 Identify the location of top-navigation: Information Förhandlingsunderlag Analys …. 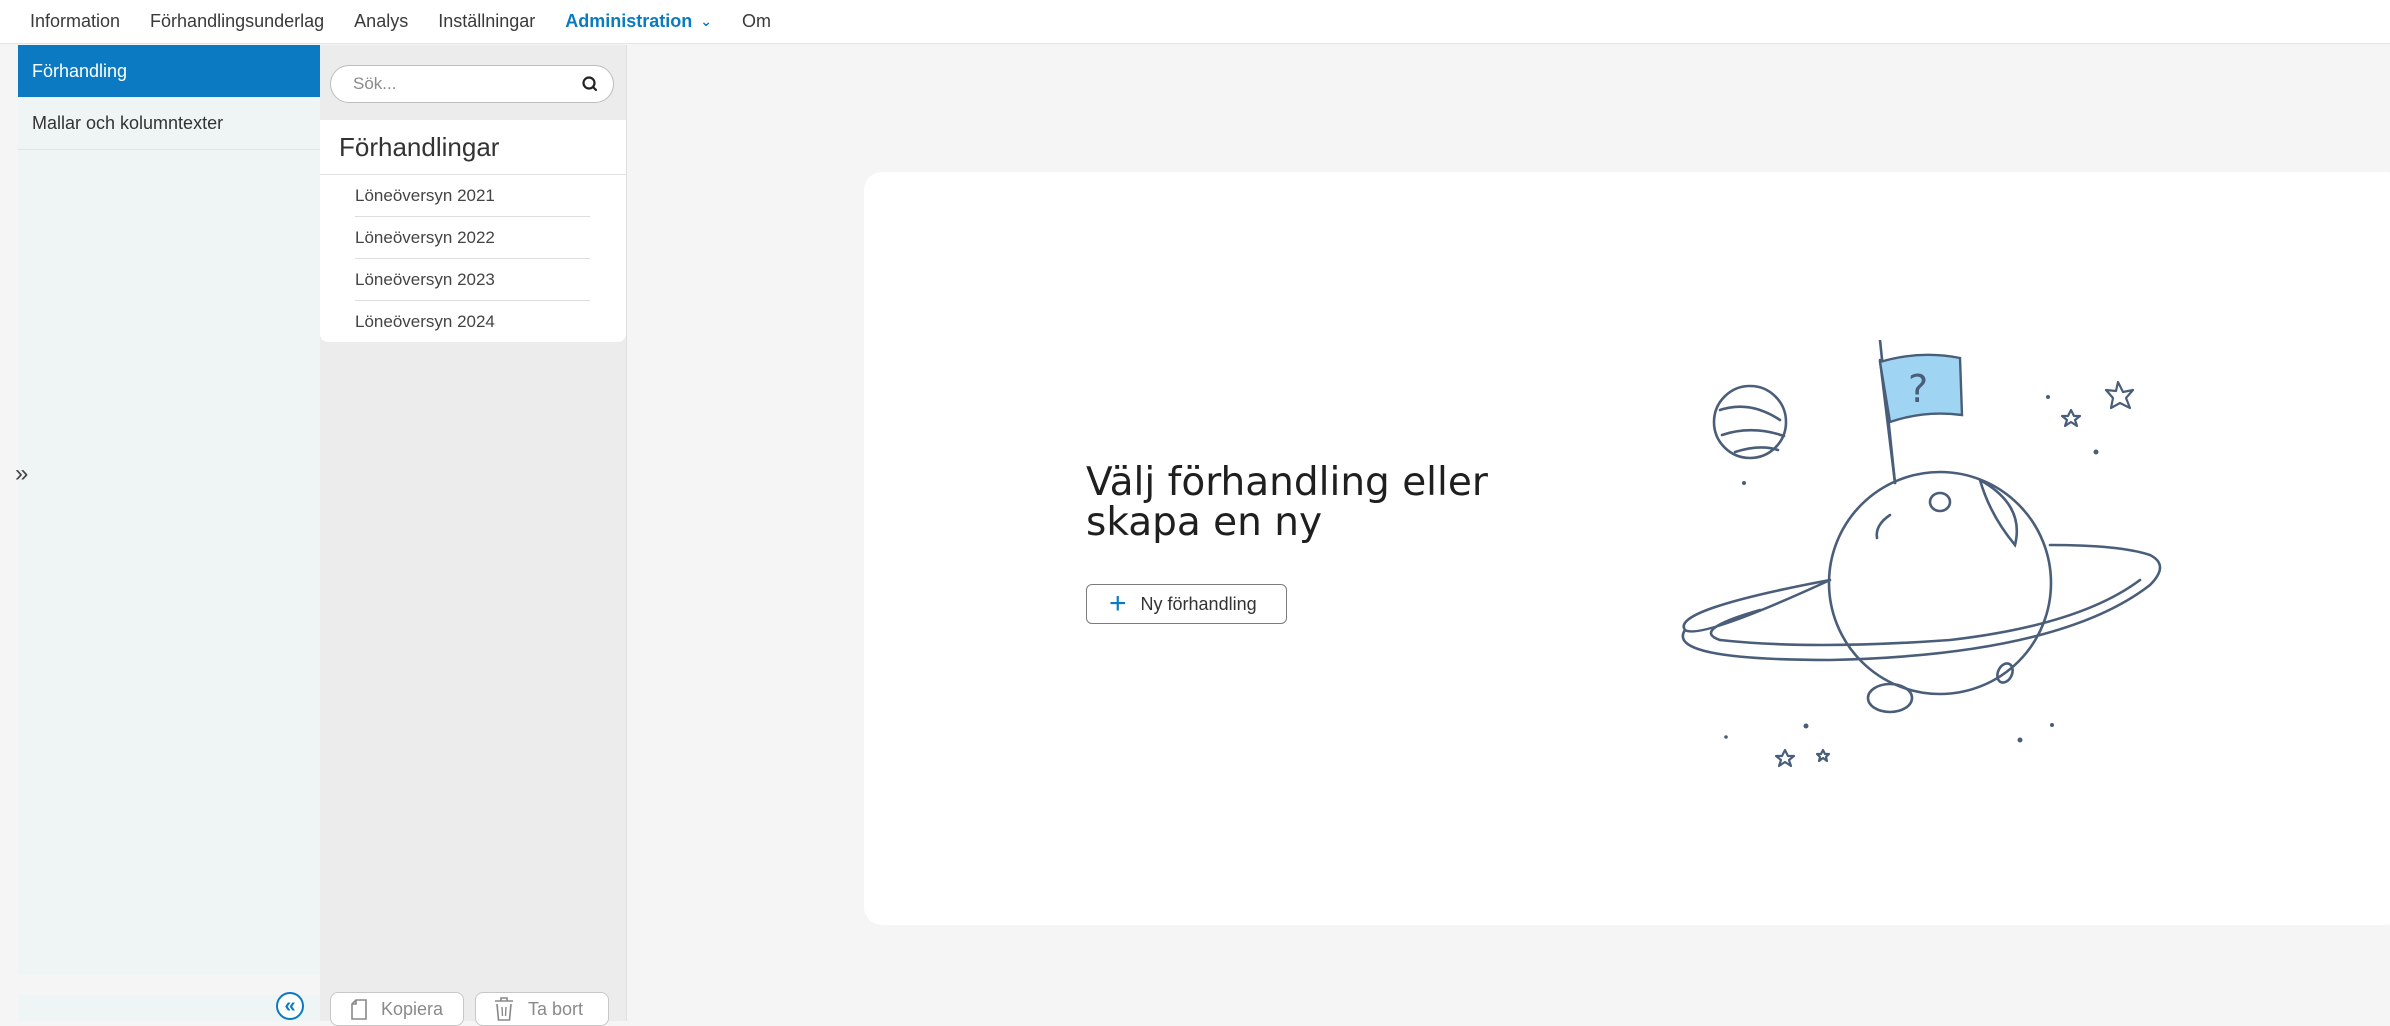
(1195, 22).